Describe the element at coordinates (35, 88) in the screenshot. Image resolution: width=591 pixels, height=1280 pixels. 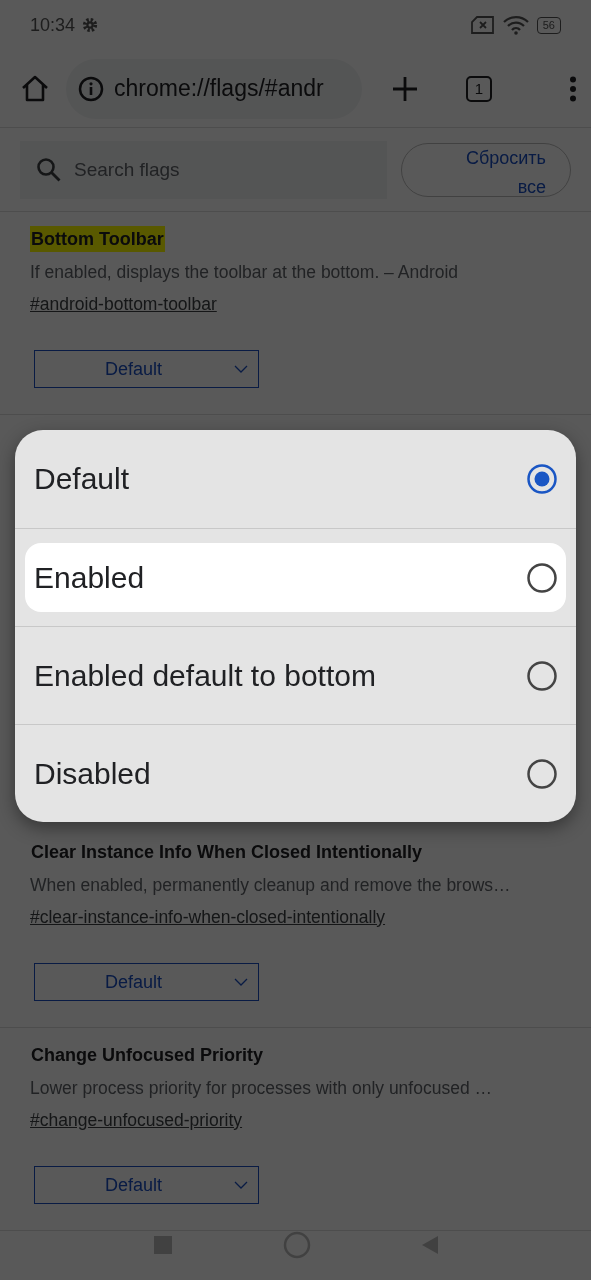
I see `home-icon` at that location.